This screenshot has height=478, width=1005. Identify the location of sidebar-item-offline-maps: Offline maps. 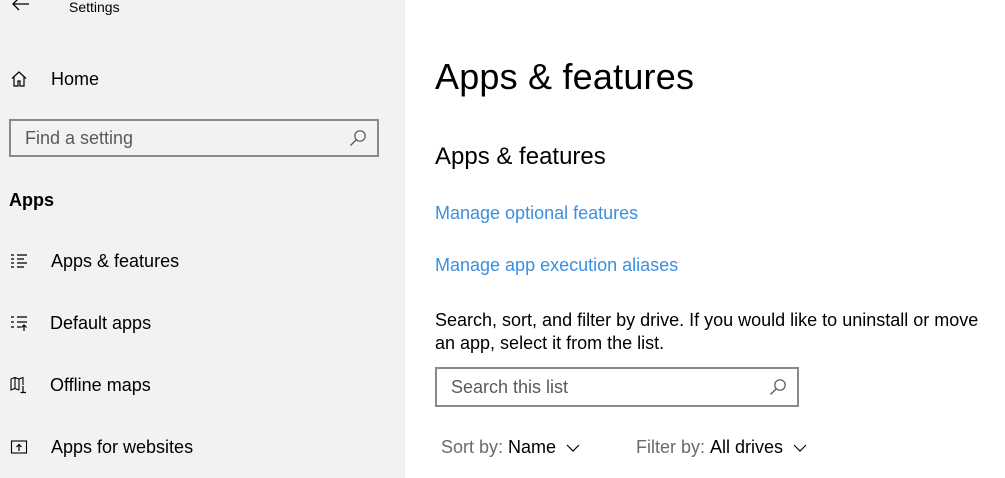
(202, 385).